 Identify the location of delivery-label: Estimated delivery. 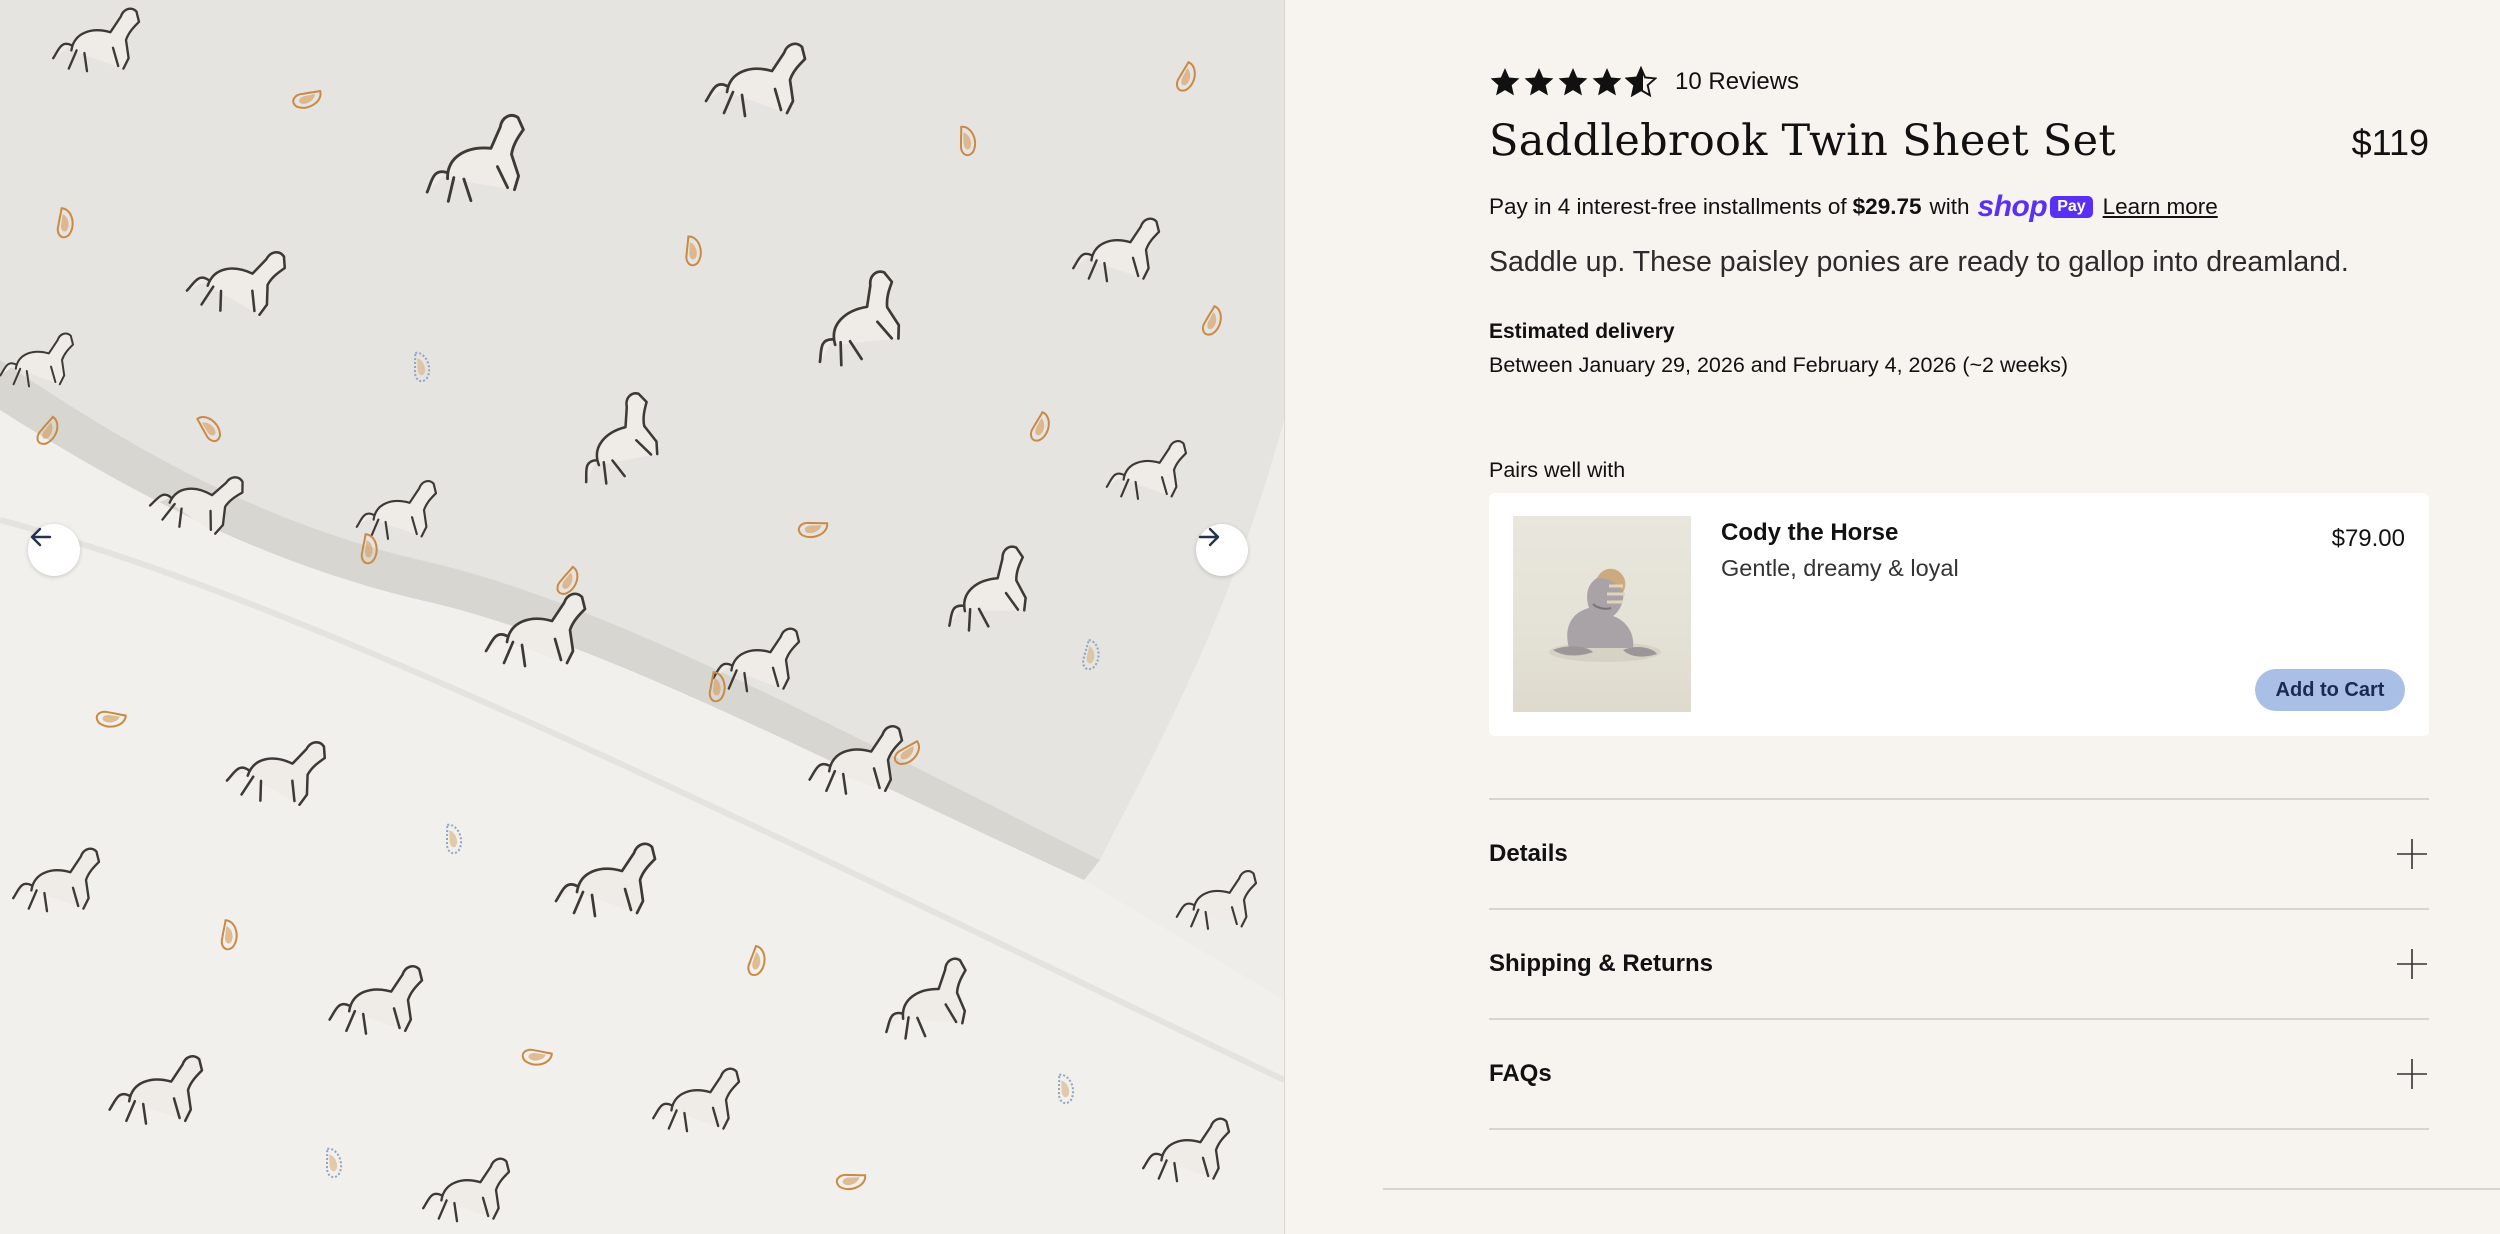
(1582, 331).